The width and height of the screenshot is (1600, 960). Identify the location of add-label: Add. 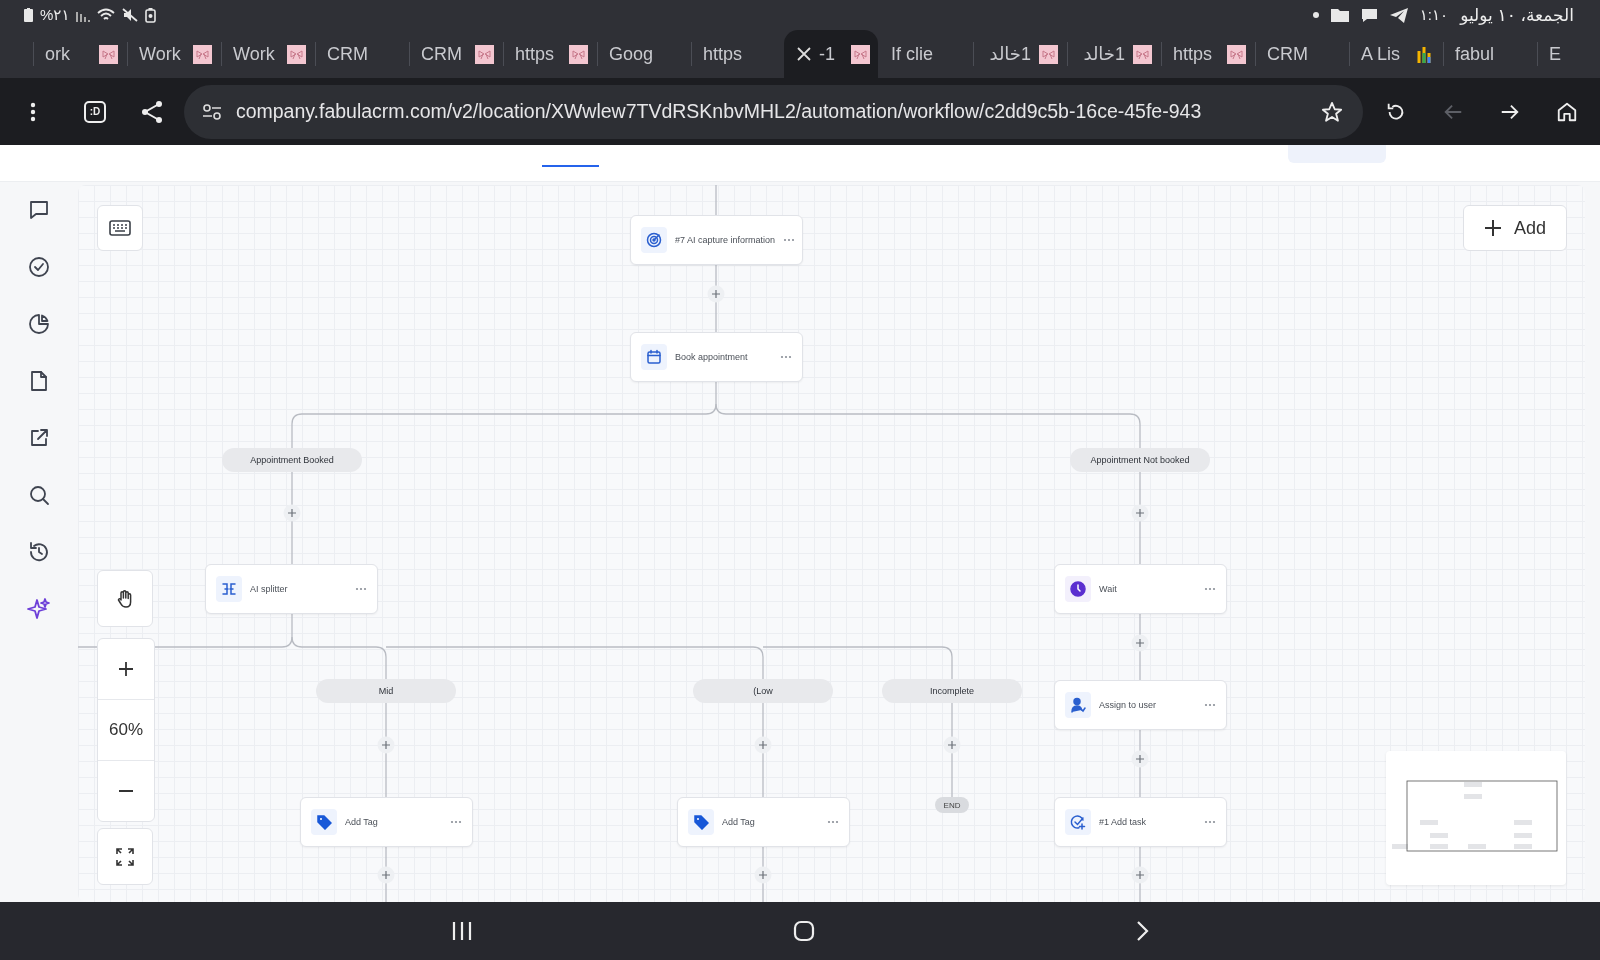
(1530, 228).